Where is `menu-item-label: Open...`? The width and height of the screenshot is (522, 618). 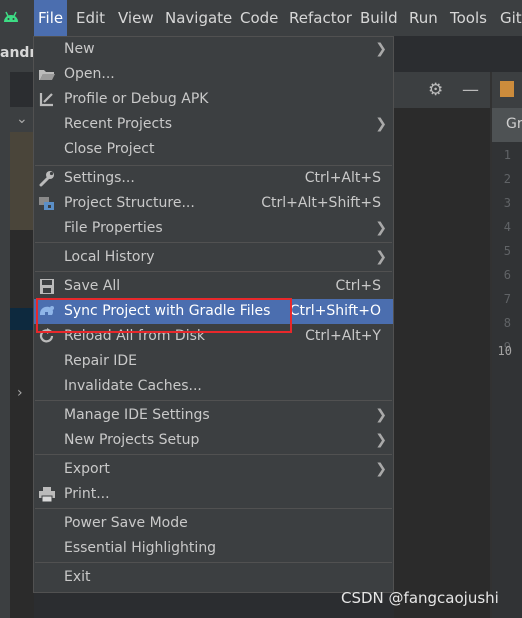
menu-item-label: Open... is located at coordinates (89, 74).